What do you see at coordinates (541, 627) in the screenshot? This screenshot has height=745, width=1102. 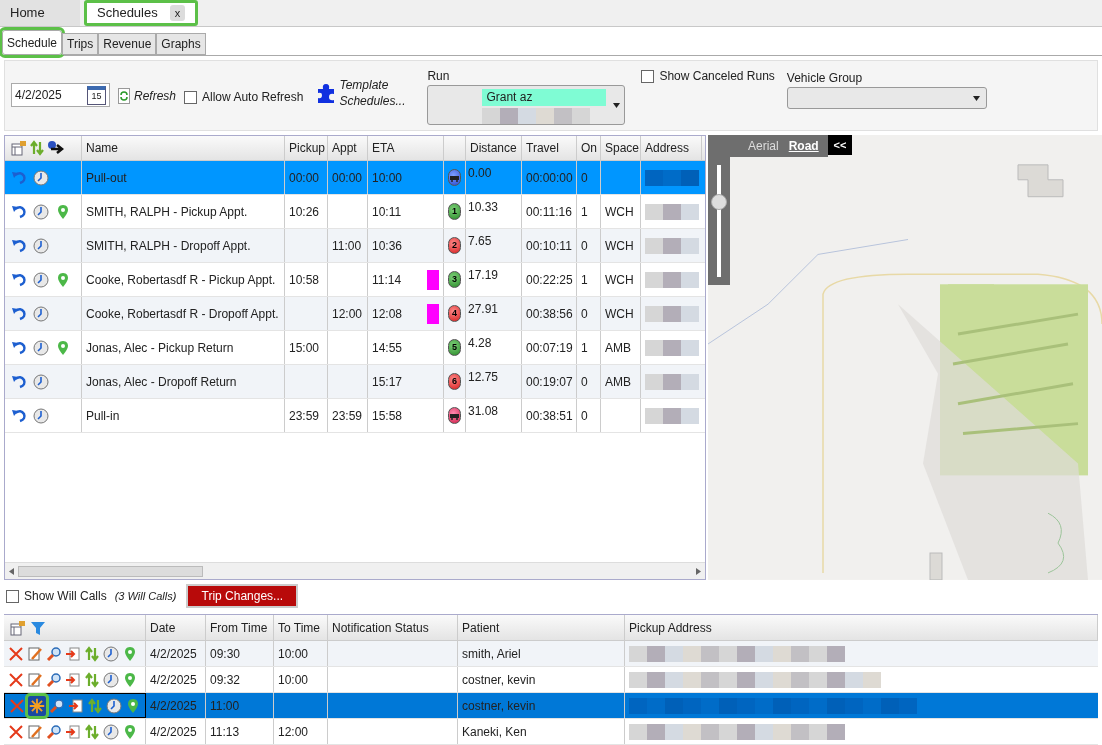 I see `column-header: Patient` at bounding box center [541, 627].